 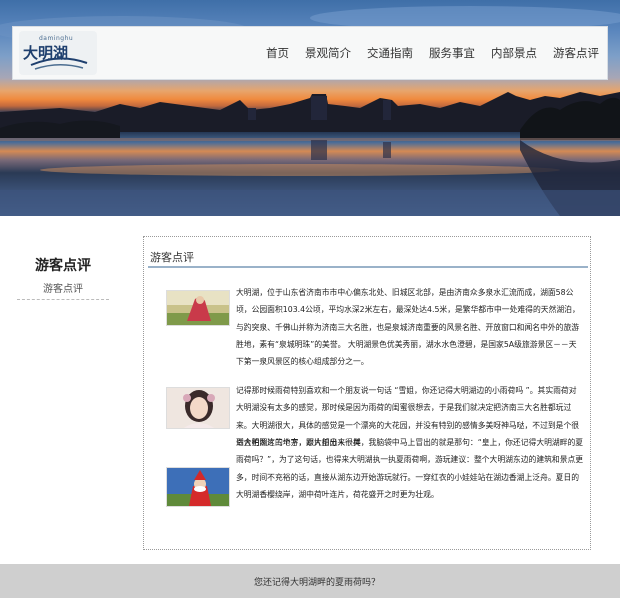 I want to click on sidebar-link-reviews: 游客点评, so click(x=63, y=287).